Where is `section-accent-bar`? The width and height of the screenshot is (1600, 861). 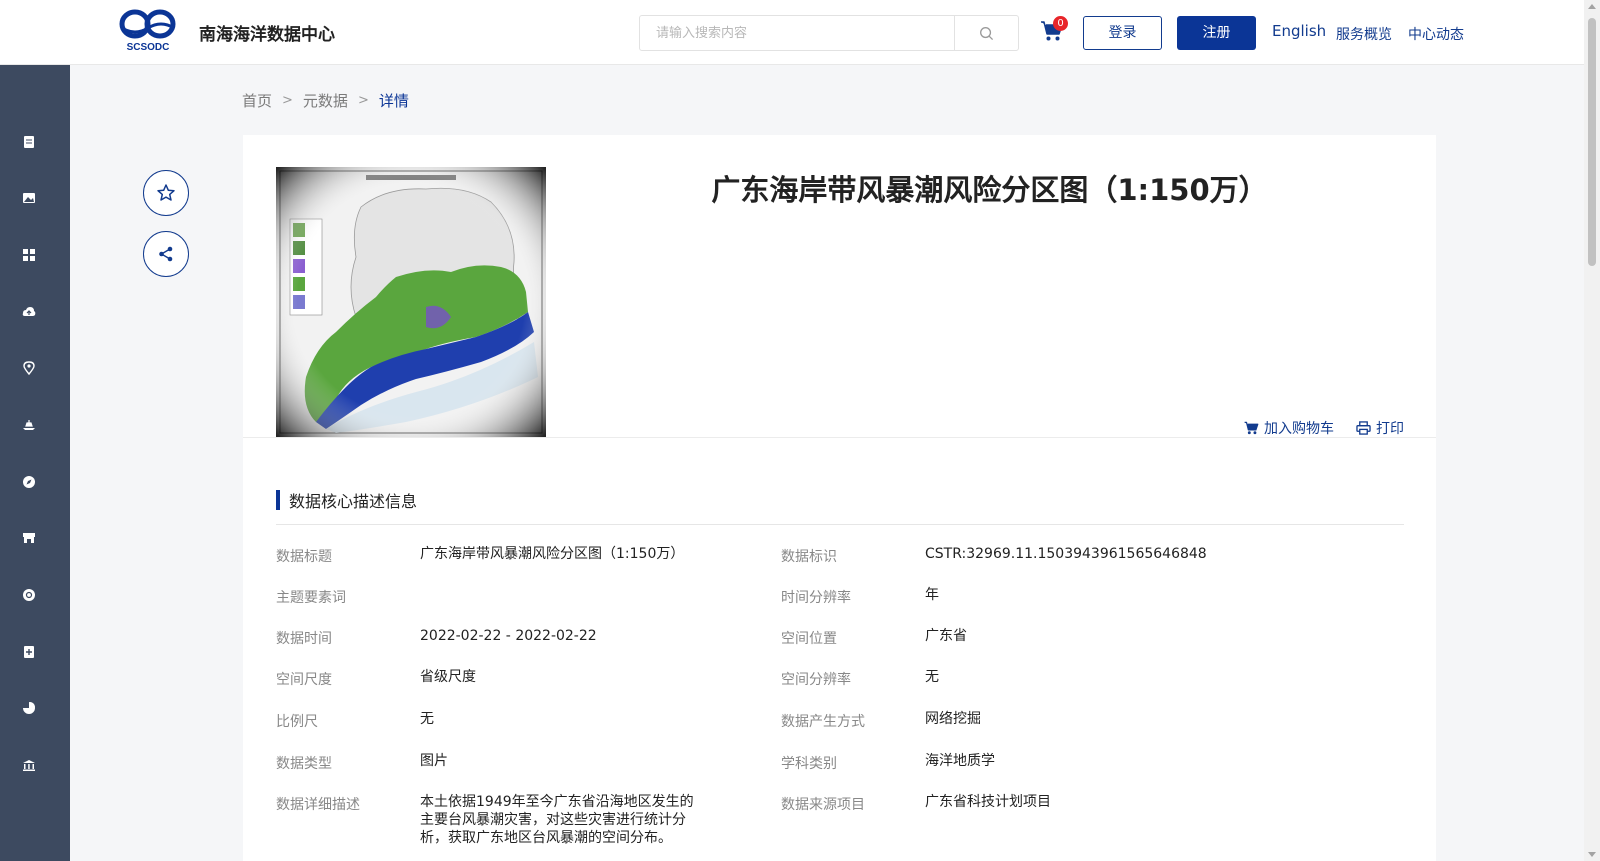 section-accent-bar is located at coordinates (278, 500).